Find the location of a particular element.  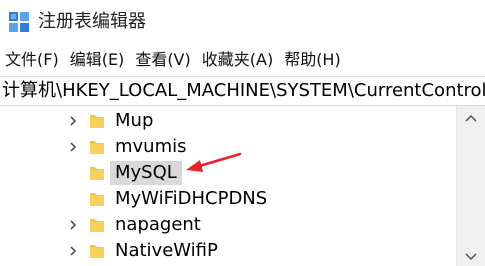

tree-item-napagent: napagent is located at coordinates (228, 225).